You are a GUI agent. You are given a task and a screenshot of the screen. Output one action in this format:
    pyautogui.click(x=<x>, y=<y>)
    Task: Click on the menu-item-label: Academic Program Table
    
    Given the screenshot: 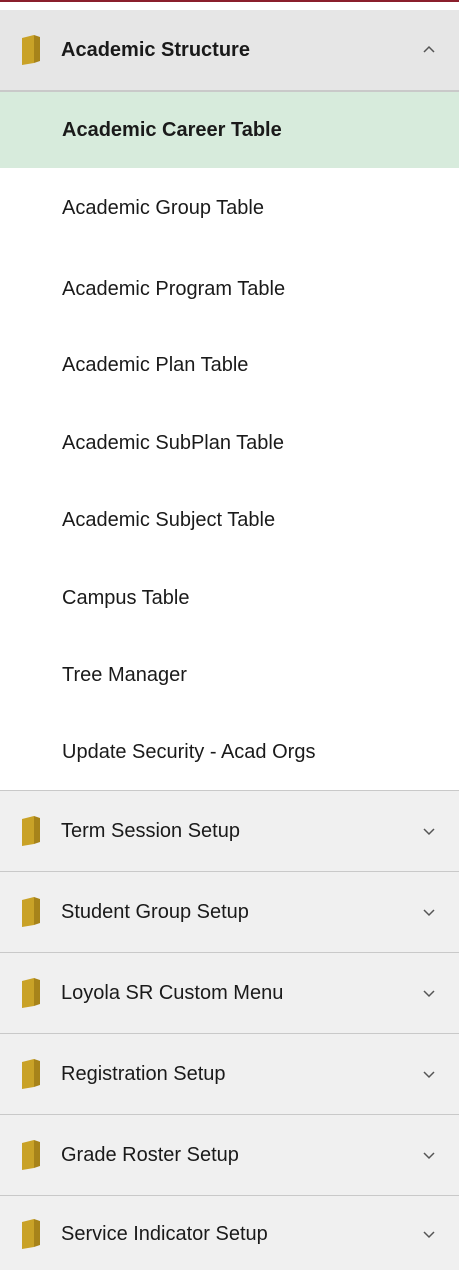 What is the action you would take?
    pyautogui.click(x=174, y=288)
    